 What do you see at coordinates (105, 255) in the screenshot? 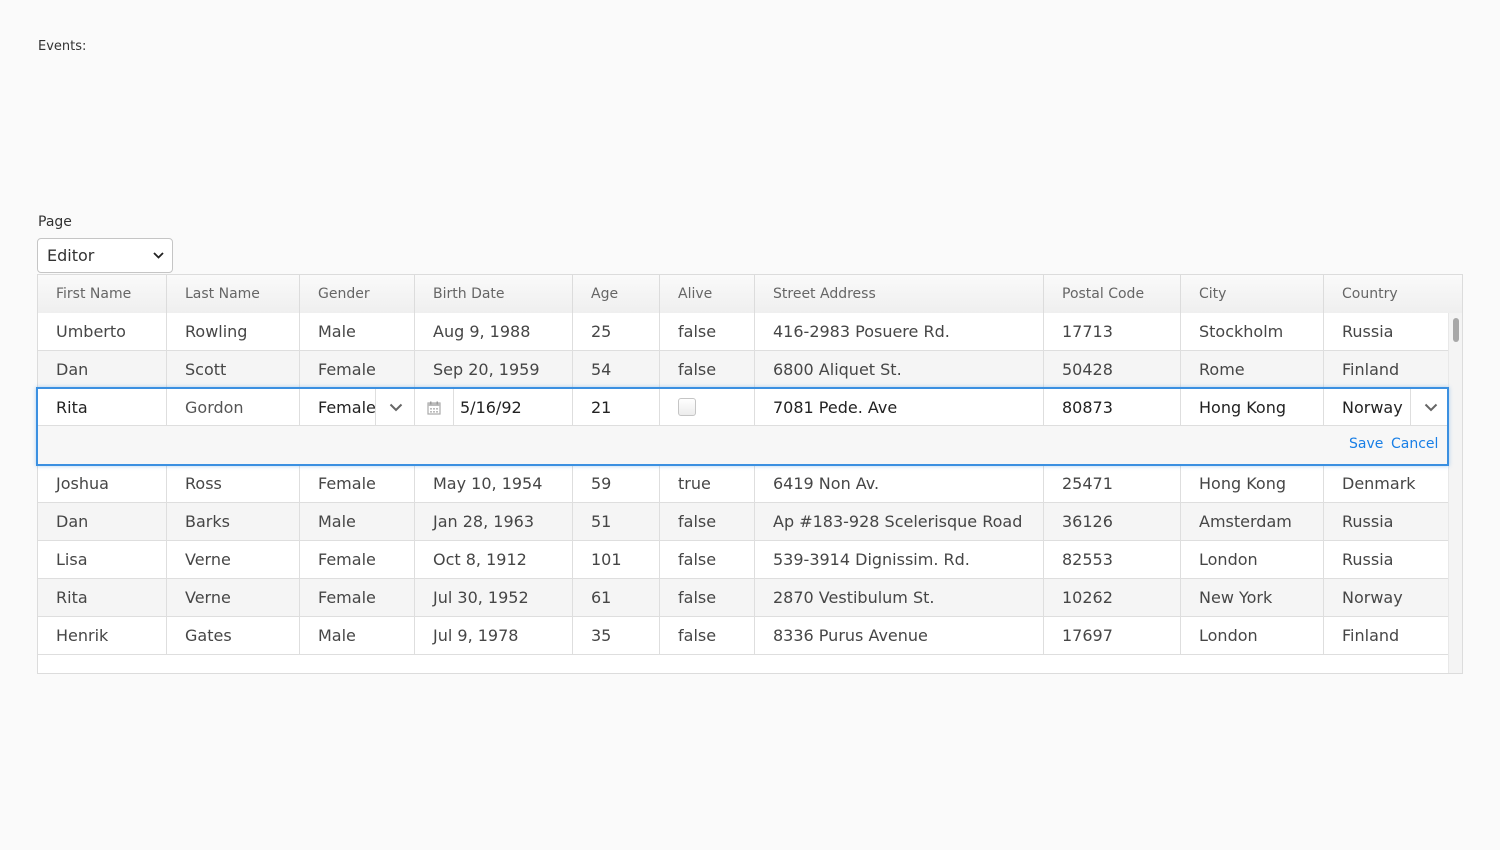
I see `page-select: Editor` at bounding box center [105, 255].